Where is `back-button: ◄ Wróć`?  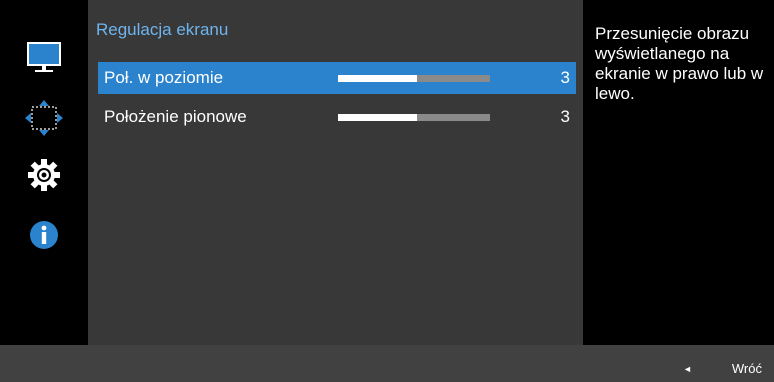
back-button: ◄ Wróć is located at coordinates (722, 368).